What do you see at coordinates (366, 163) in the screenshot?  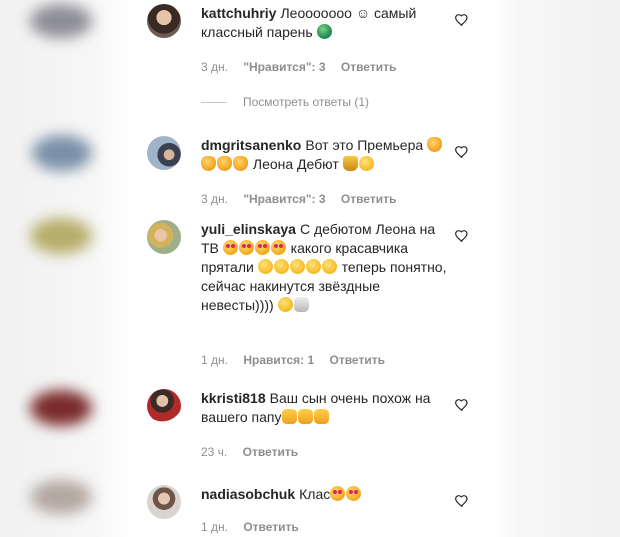 I see `winking-face-emoji-icon` at bounding box center [366, 163].